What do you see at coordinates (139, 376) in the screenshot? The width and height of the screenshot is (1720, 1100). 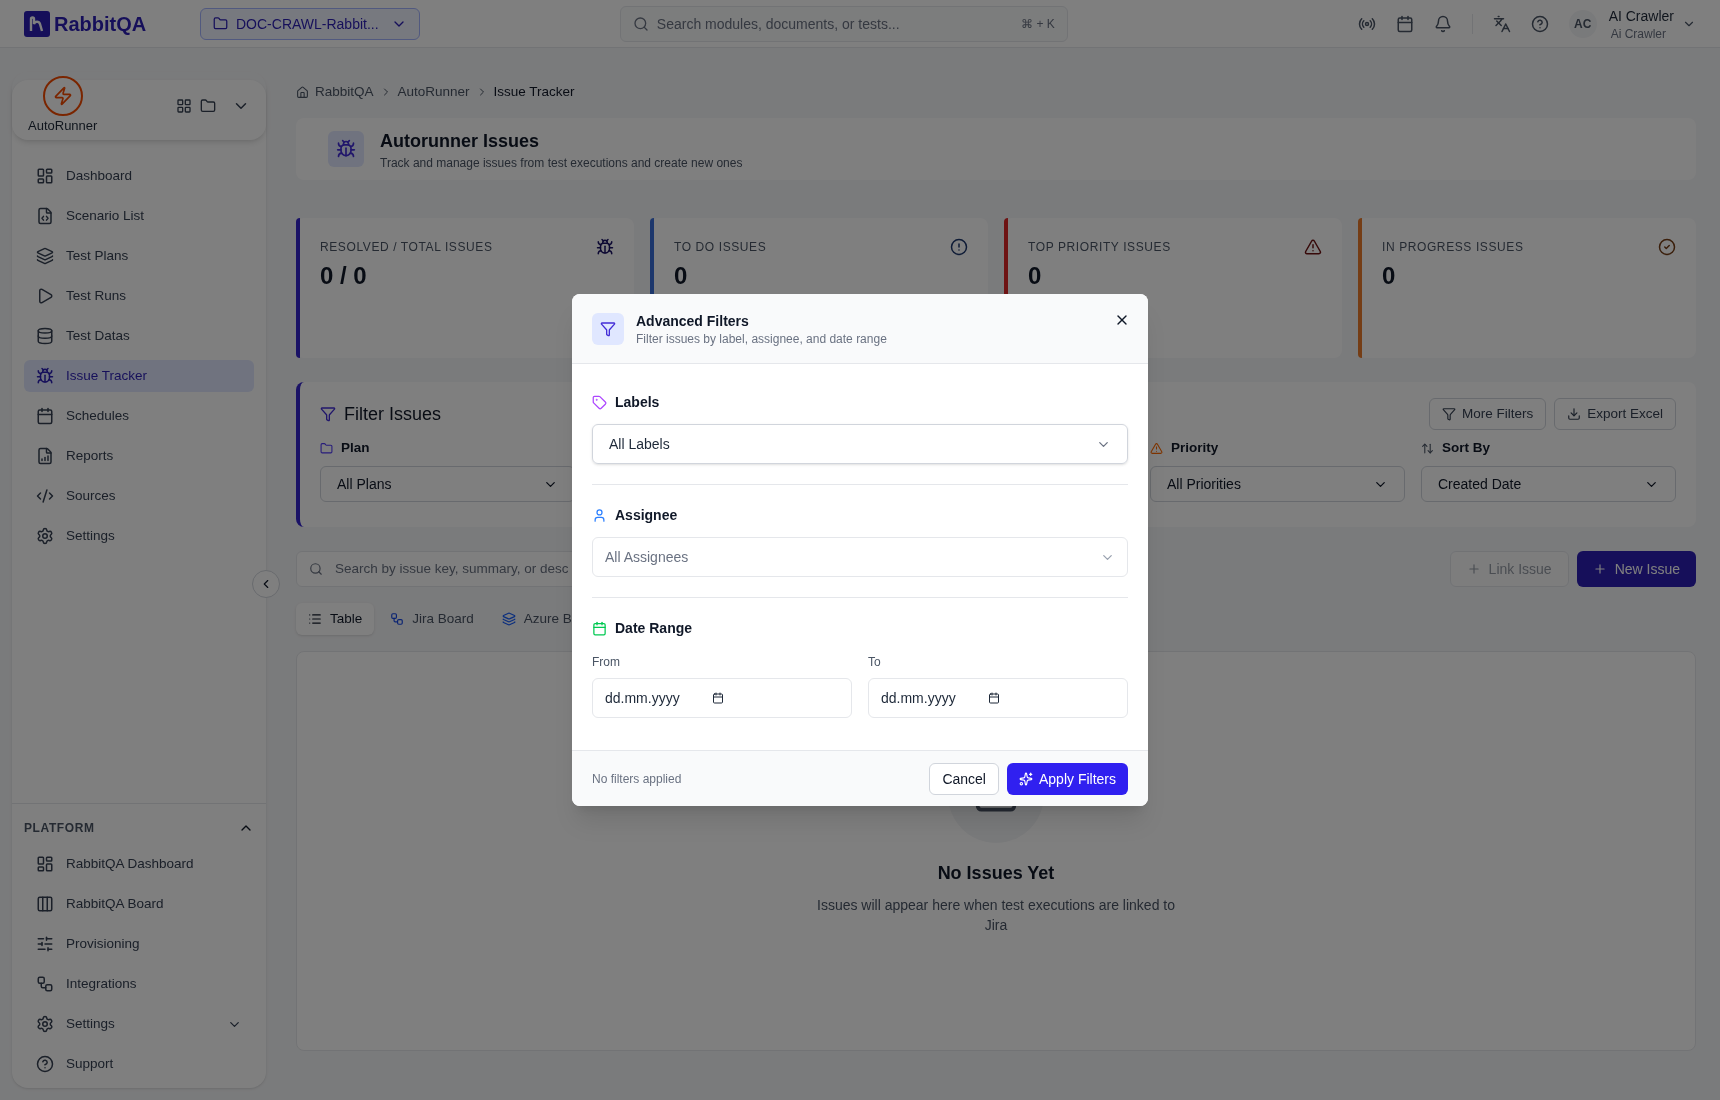 I see `sidebar-item: Issue Tracker` at bounding box center [139, 376].